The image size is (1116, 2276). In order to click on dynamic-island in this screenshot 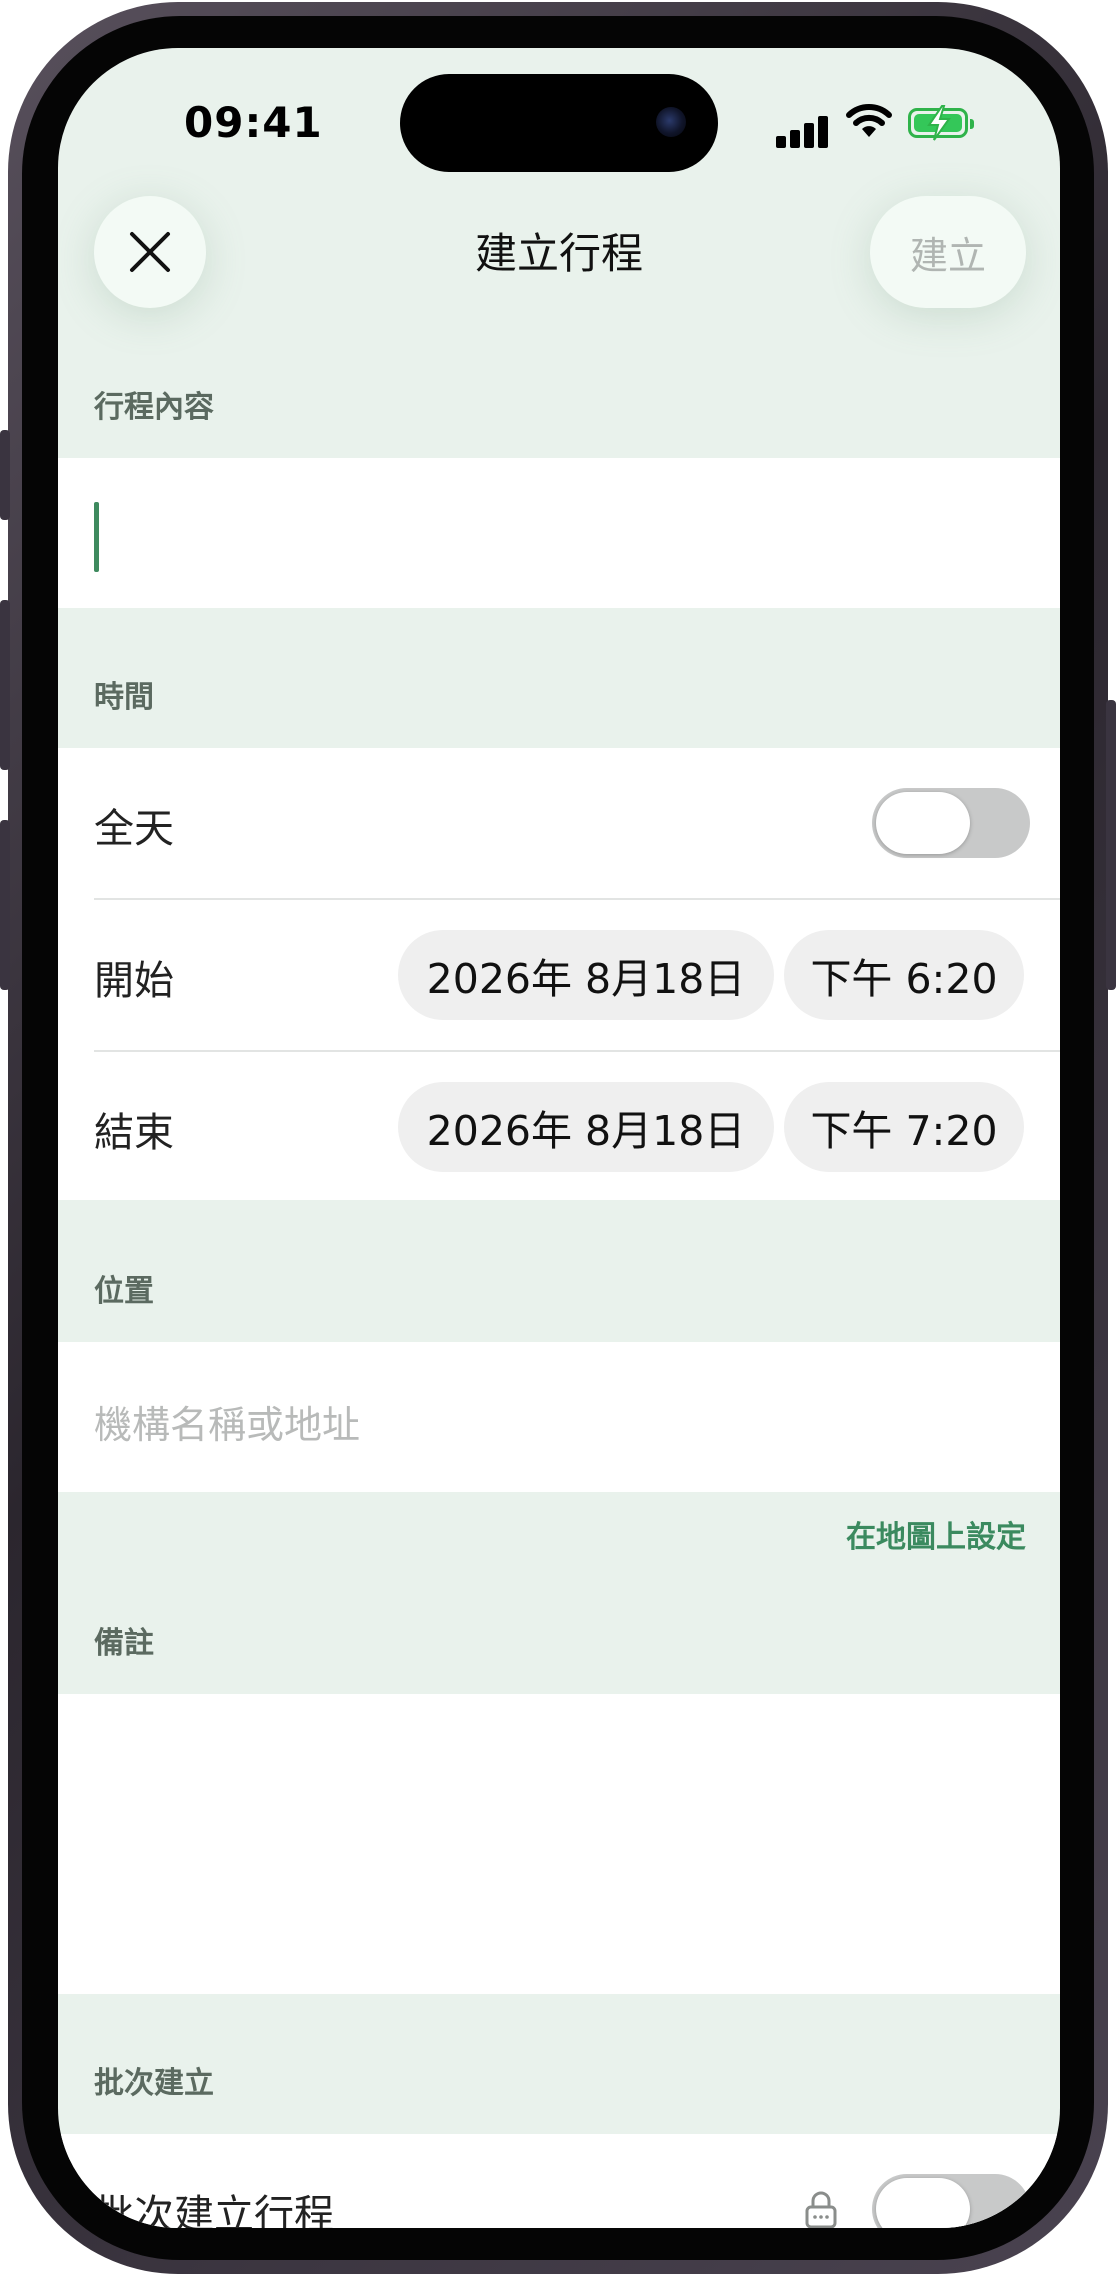, I will do `click(559, 123)`.